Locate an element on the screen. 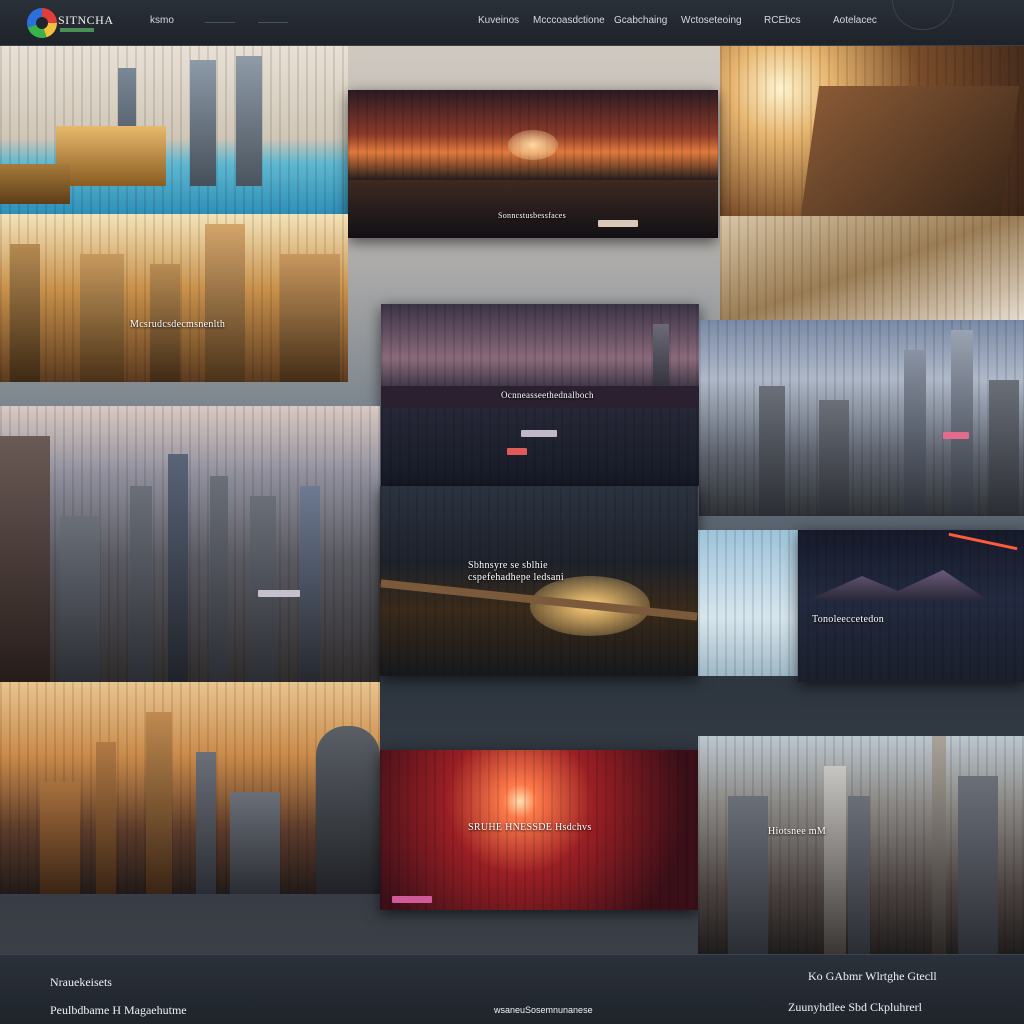 The width and height of the screenshot is (1024, 1024). brand-name: SITNCHA is located at coordinates (86, 20).